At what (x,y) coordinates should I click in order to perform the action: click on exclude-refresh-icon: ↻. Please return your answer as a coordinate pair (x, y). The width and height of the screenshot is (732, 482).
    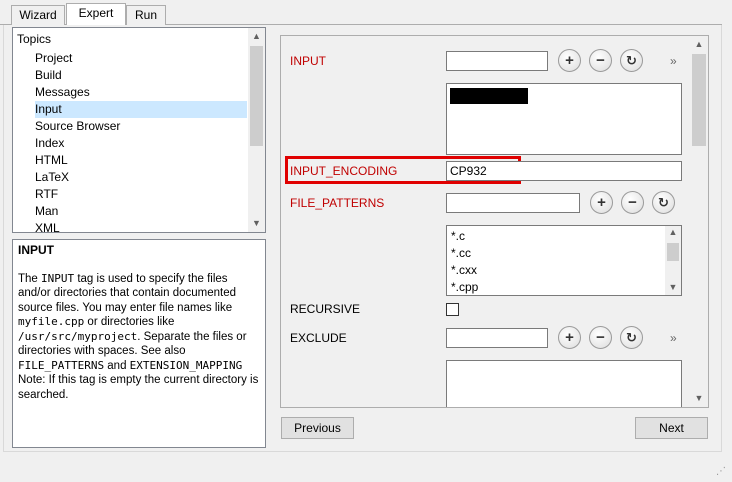
    Looking at the image, I should click on (631, 337).